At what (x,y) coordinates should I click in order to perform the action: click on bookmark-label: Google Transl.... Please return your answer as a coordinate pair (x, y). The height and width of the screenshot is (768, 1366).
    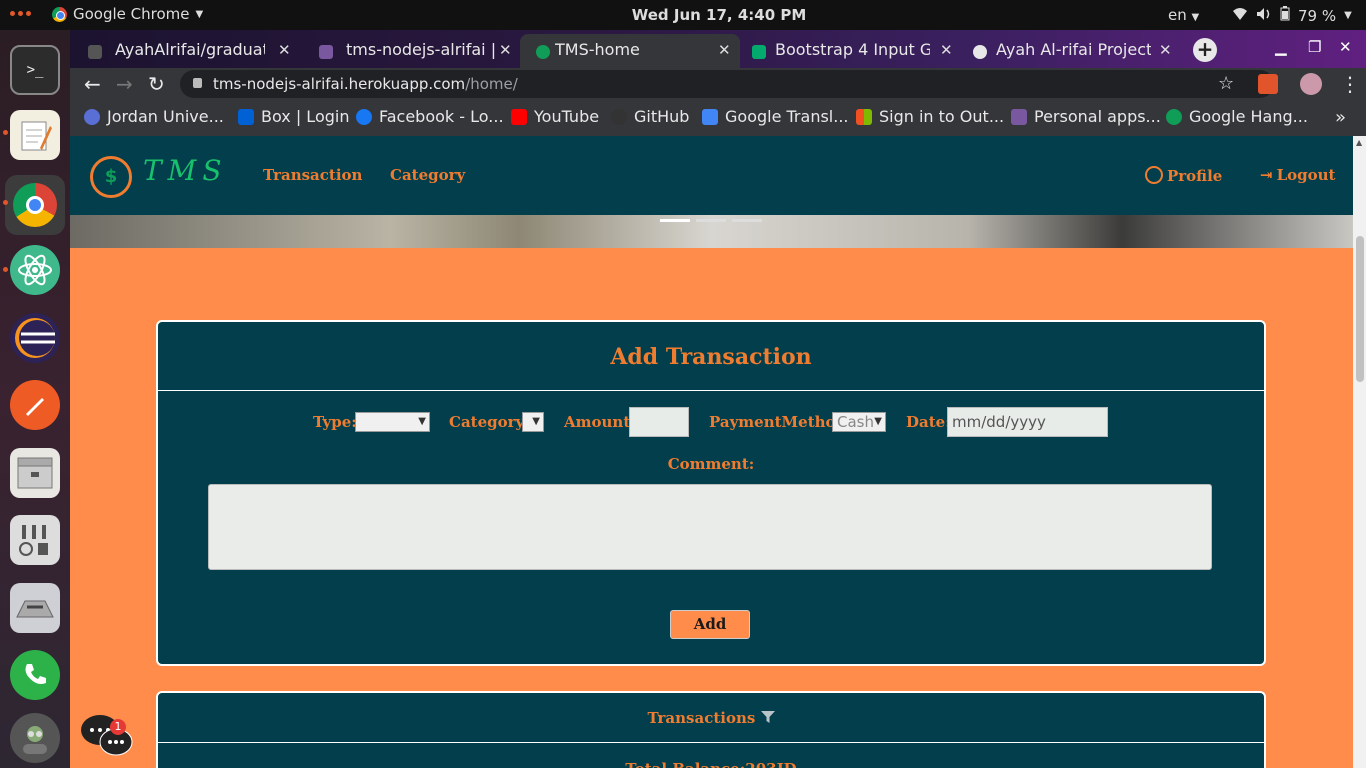
    Looking at the image, I should click on (787, 116).